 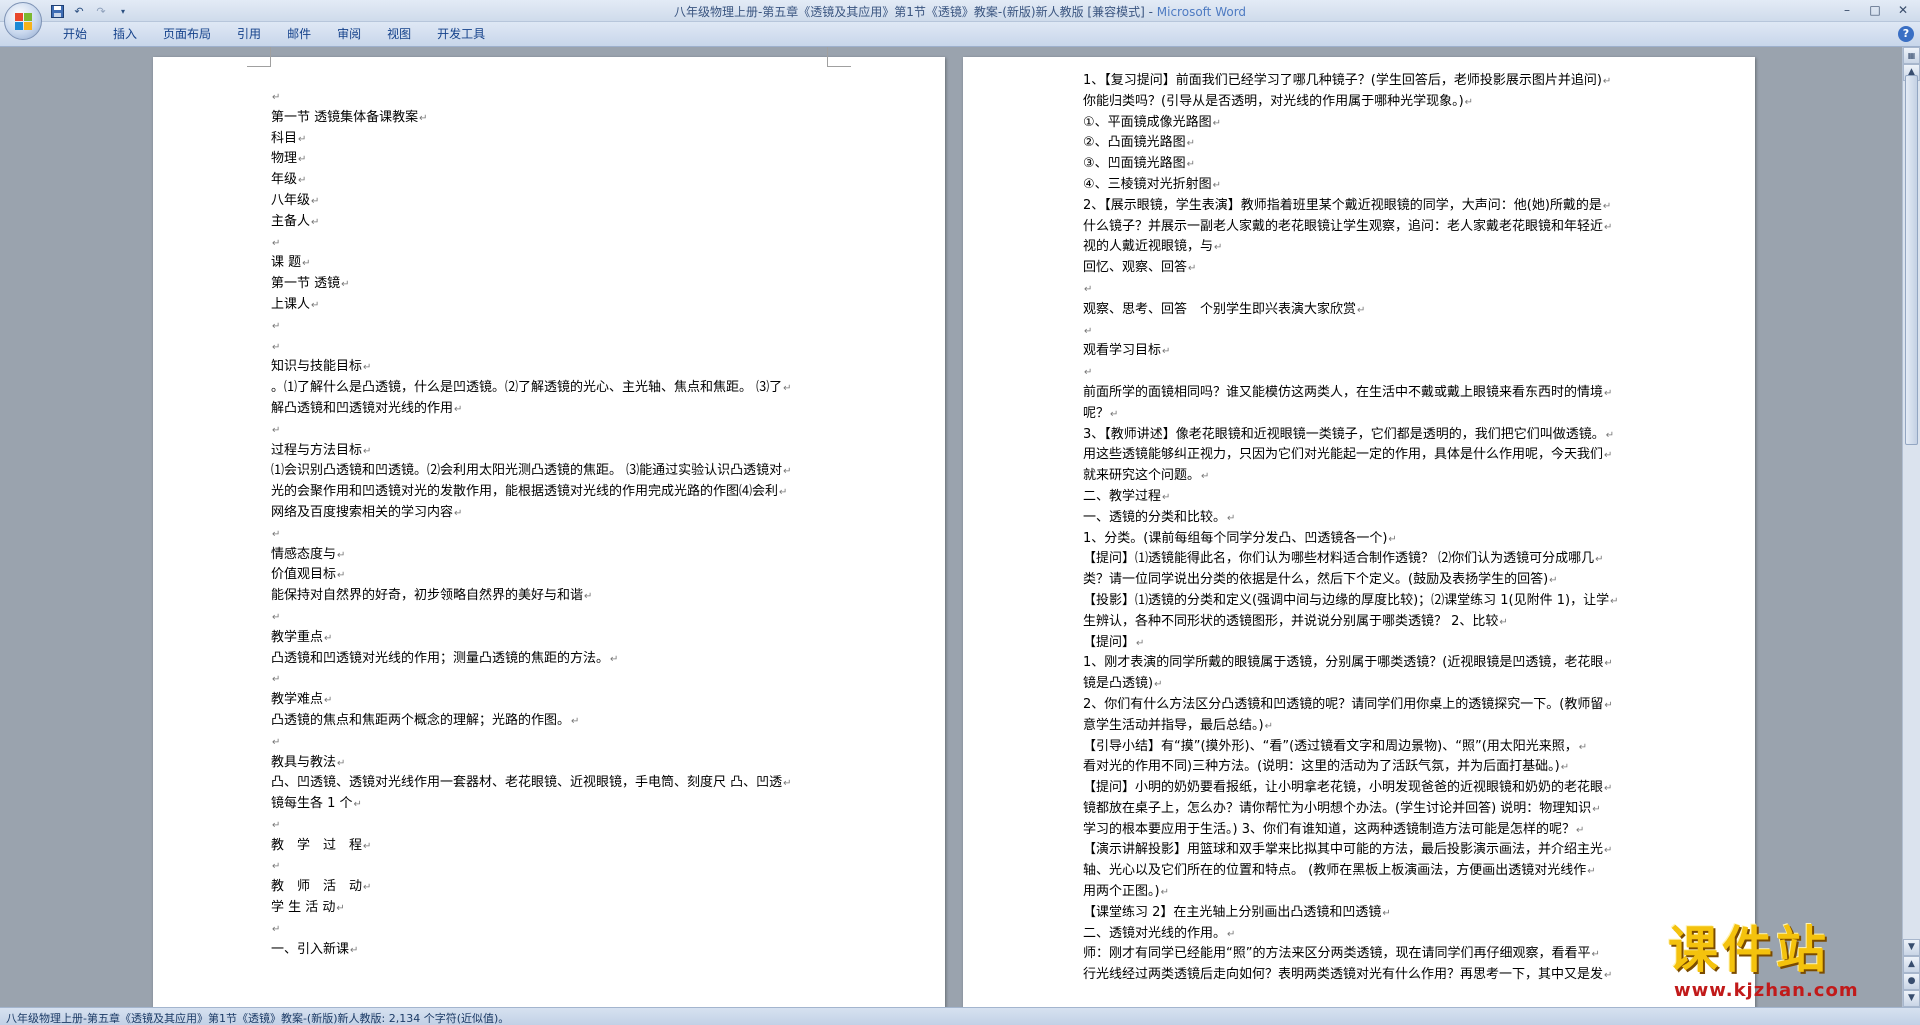 What do you see at coordinates (548, 118) in the screenshot?
I see `paragraph-line: 第一节 透镜集体备课教案↵` at bounding box center [548, 118].